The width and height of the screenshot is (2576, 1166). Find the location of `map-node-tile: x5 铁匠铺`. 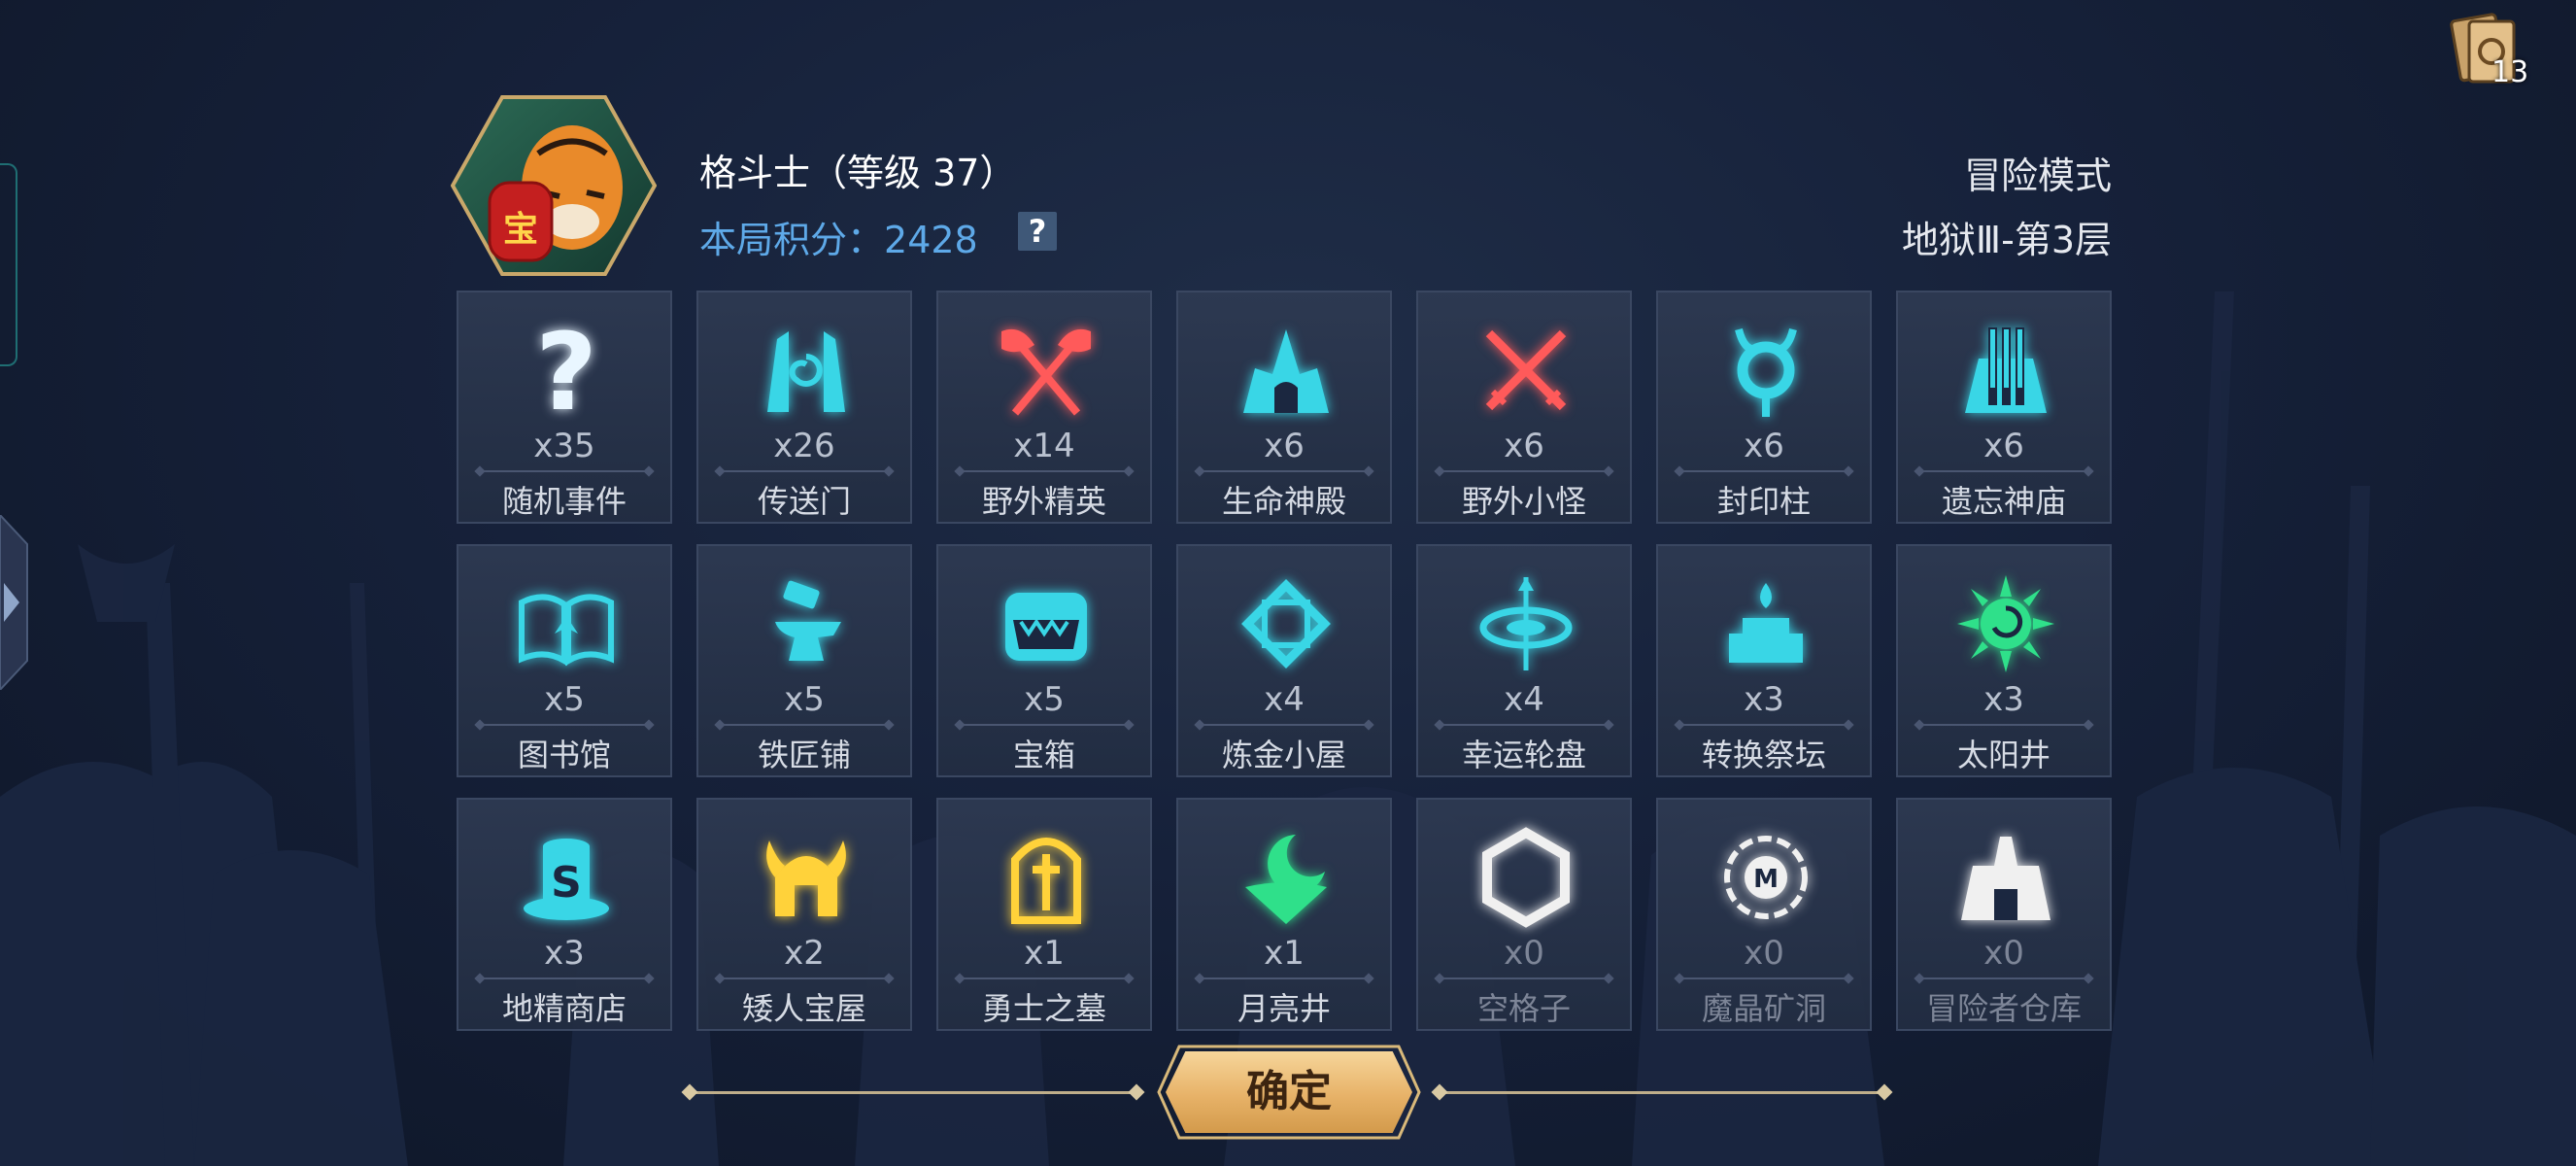

map-node-tile: x5 铁匠铺 is located at coordinates (804, 660).